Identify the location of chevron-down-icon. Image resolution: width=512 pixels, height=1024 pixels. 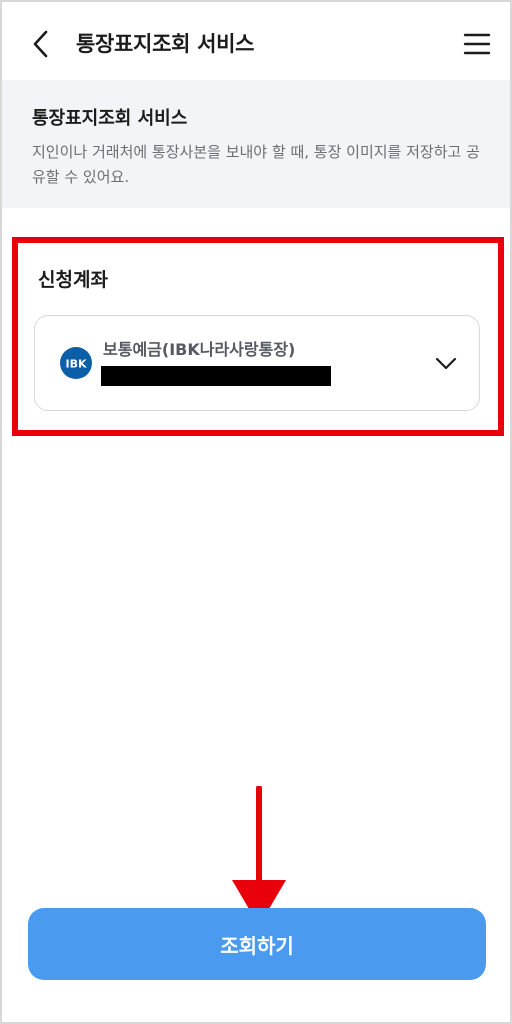
(446, 363).